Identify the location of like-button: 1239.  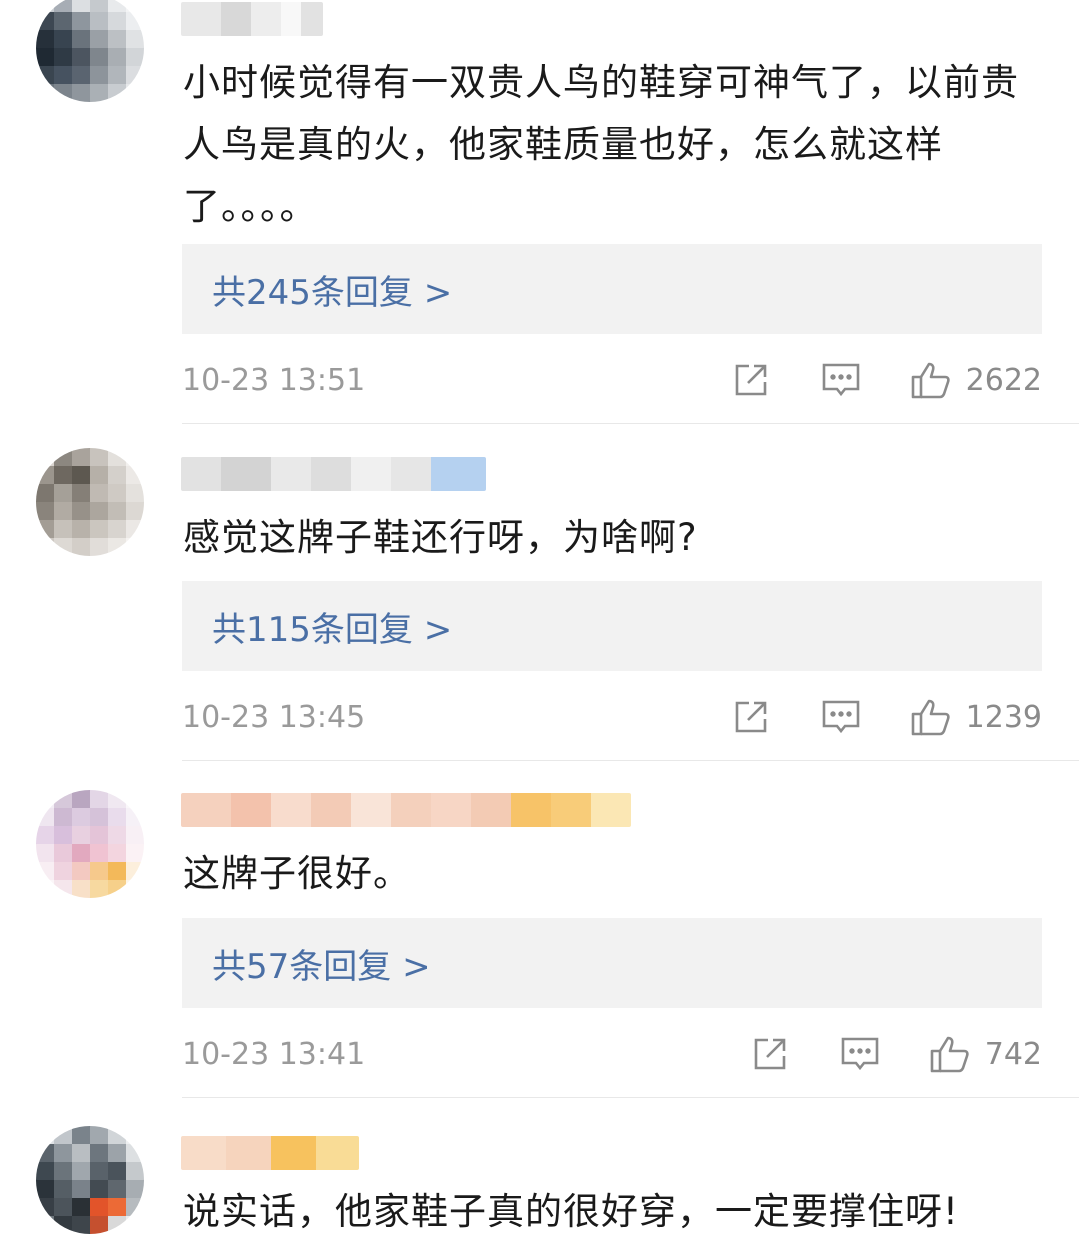
(976, 717).